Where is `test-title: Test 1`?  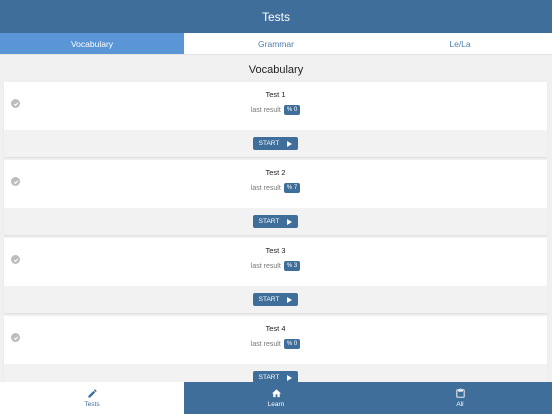
test-title: Test 1 is located at coordinates (275, 94).